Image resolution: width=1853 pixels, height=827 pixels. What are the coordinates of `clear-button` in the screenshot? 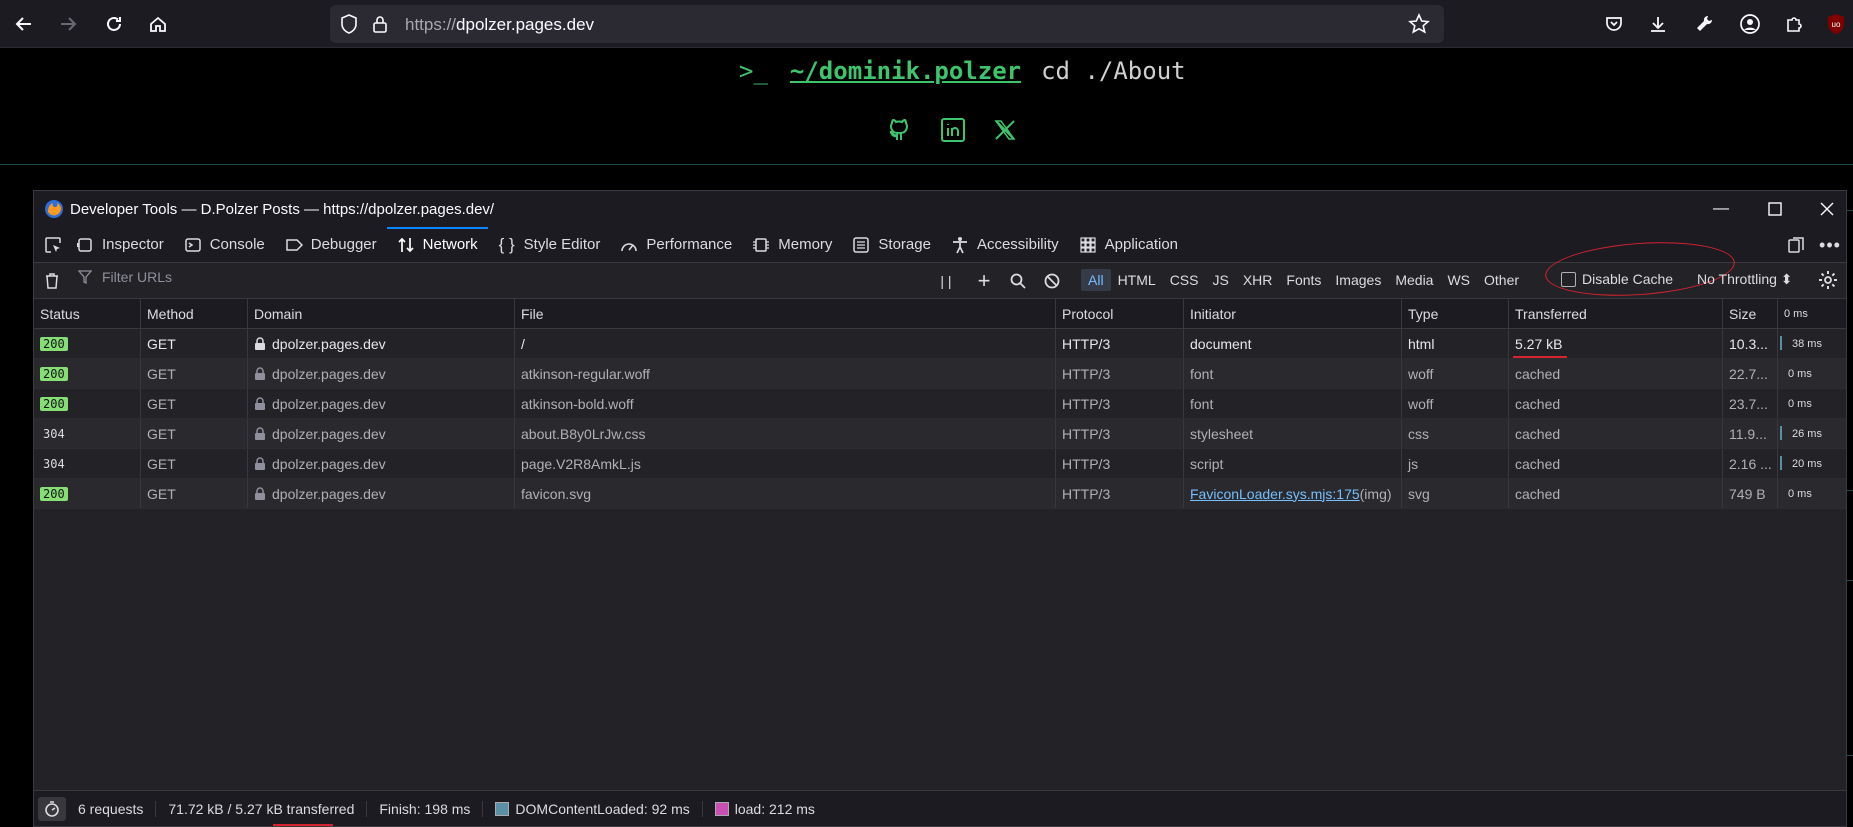 It's located at (52, 281).